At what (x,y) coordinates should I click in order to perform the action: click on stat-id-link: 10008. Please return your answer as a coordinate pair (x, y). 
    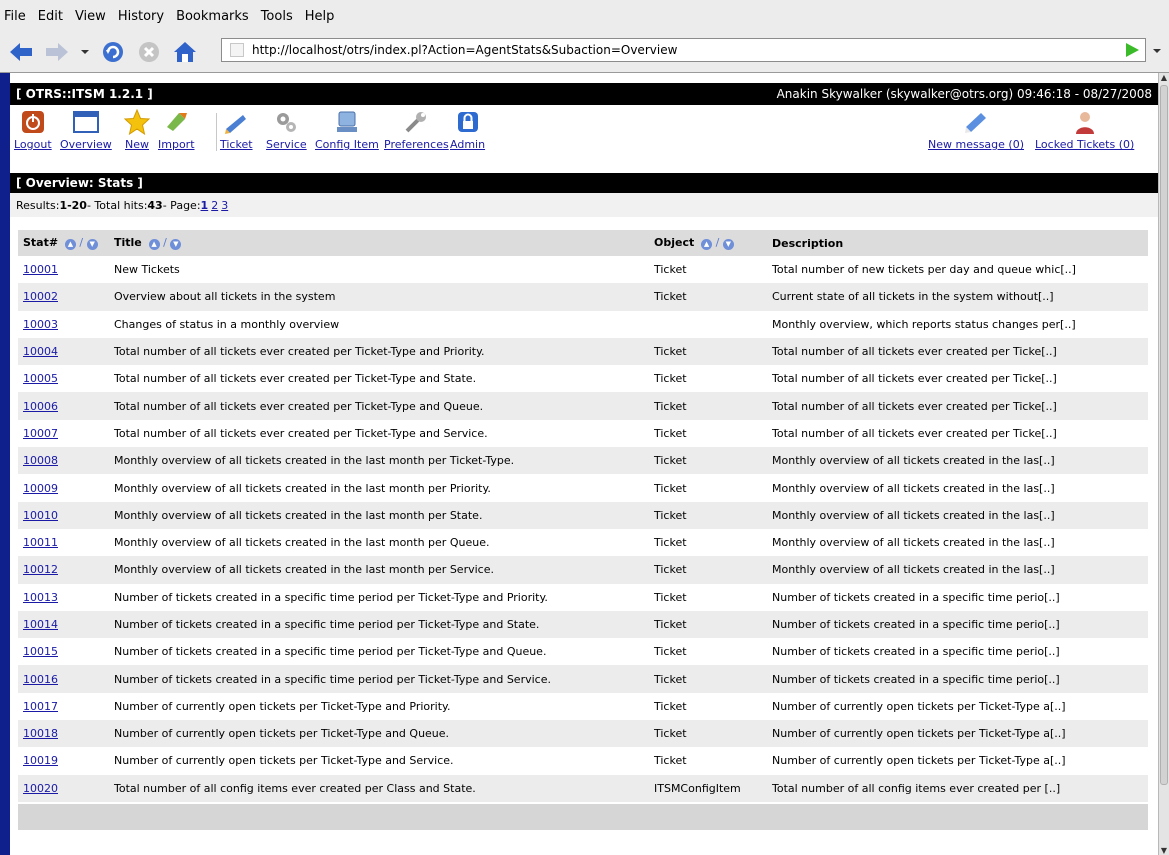
    Looking at the image, I should click on (40, 460).